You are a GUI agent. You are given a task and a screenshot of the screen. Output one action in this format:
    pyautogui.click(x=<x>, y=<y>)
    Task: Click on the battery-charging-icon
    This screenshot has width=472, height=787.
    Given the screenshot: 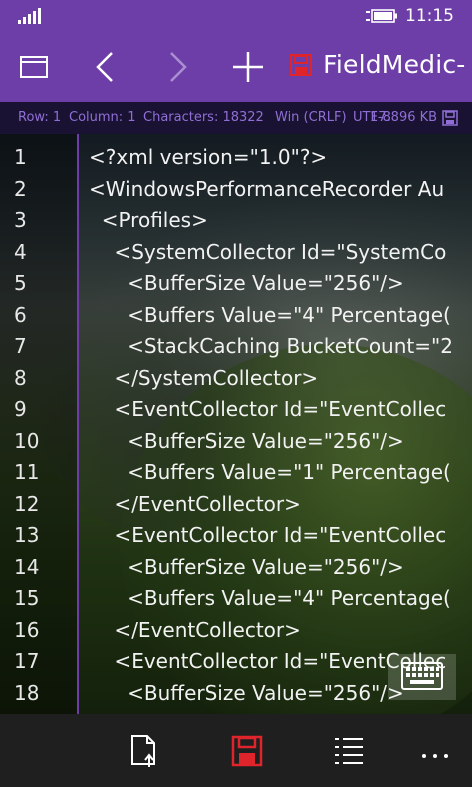 What is the action you would take?
    pyautogui.click(x=381, y=16)
    